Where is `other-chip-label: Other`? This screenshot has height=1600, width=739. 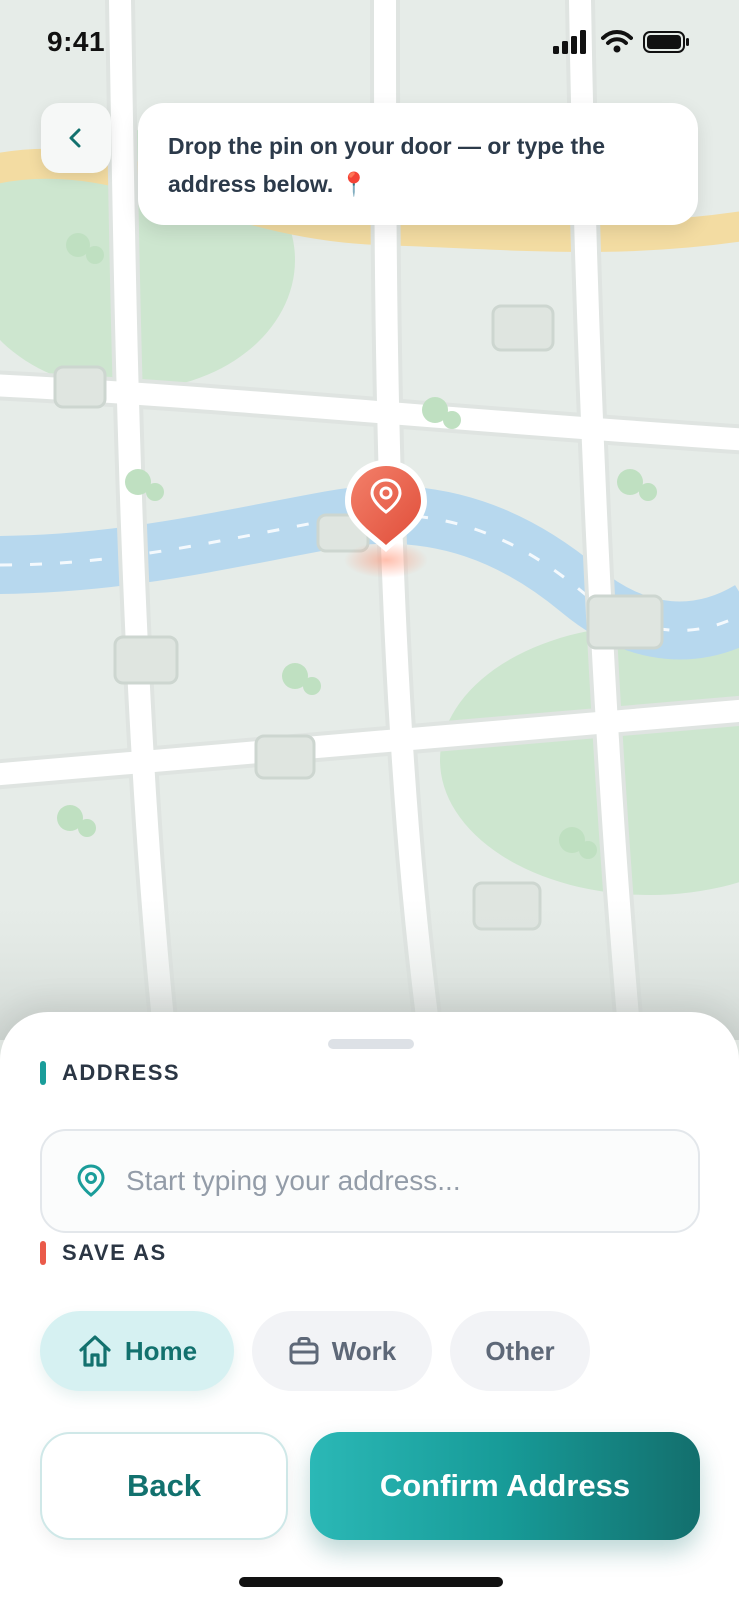 other-chip-label: Other is located at coordinates (520, 1350).